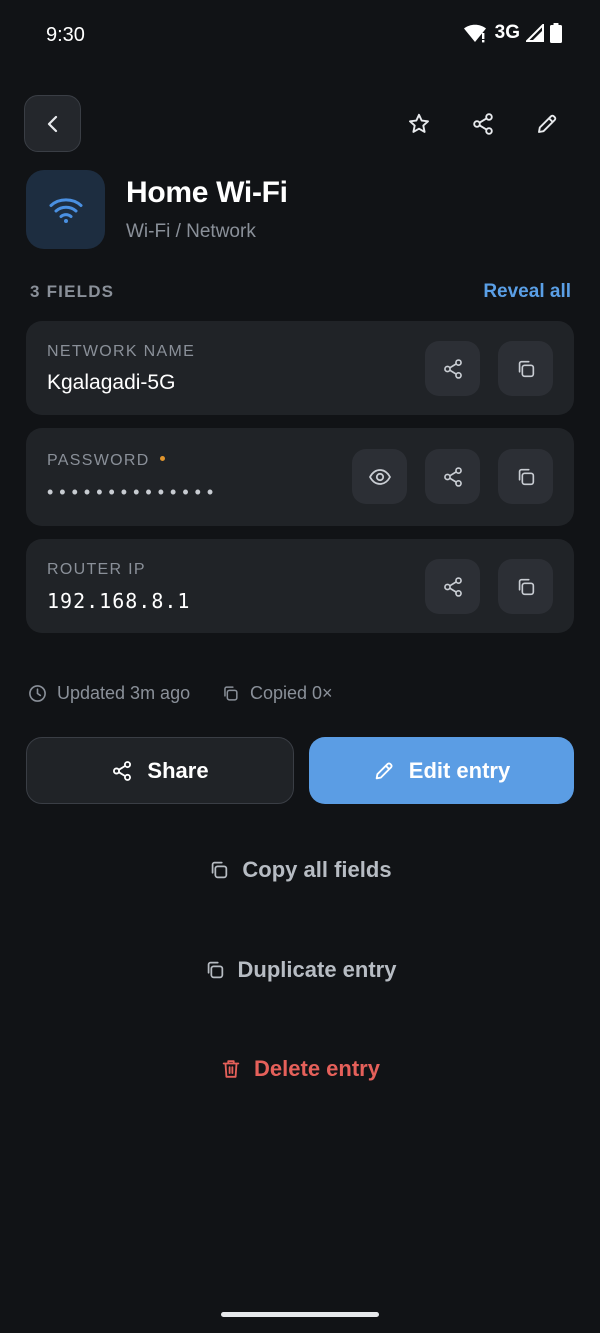 This screenshot has width=600, height=1333. What do you see at coordinates (98, 460) in the screenshot?
I see `field-label-text: PASSWORD` at bounding box center [98, 460].